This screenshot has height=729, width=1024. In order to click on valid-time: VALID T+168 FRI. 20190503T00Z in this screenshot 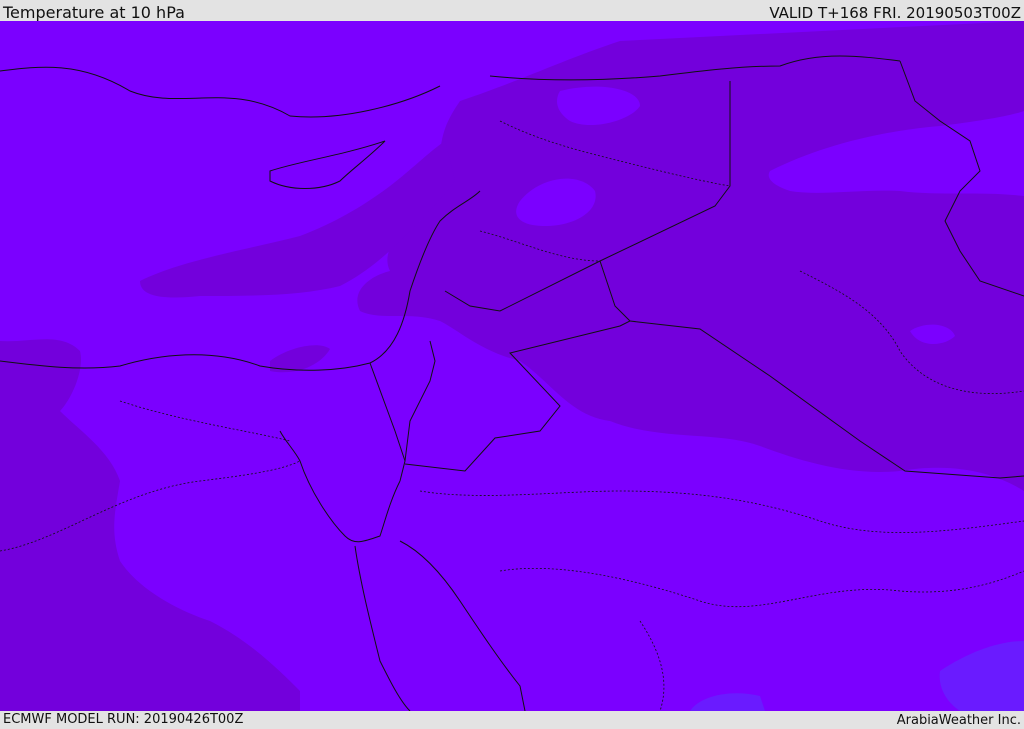, I will do `click(895, 13)`.